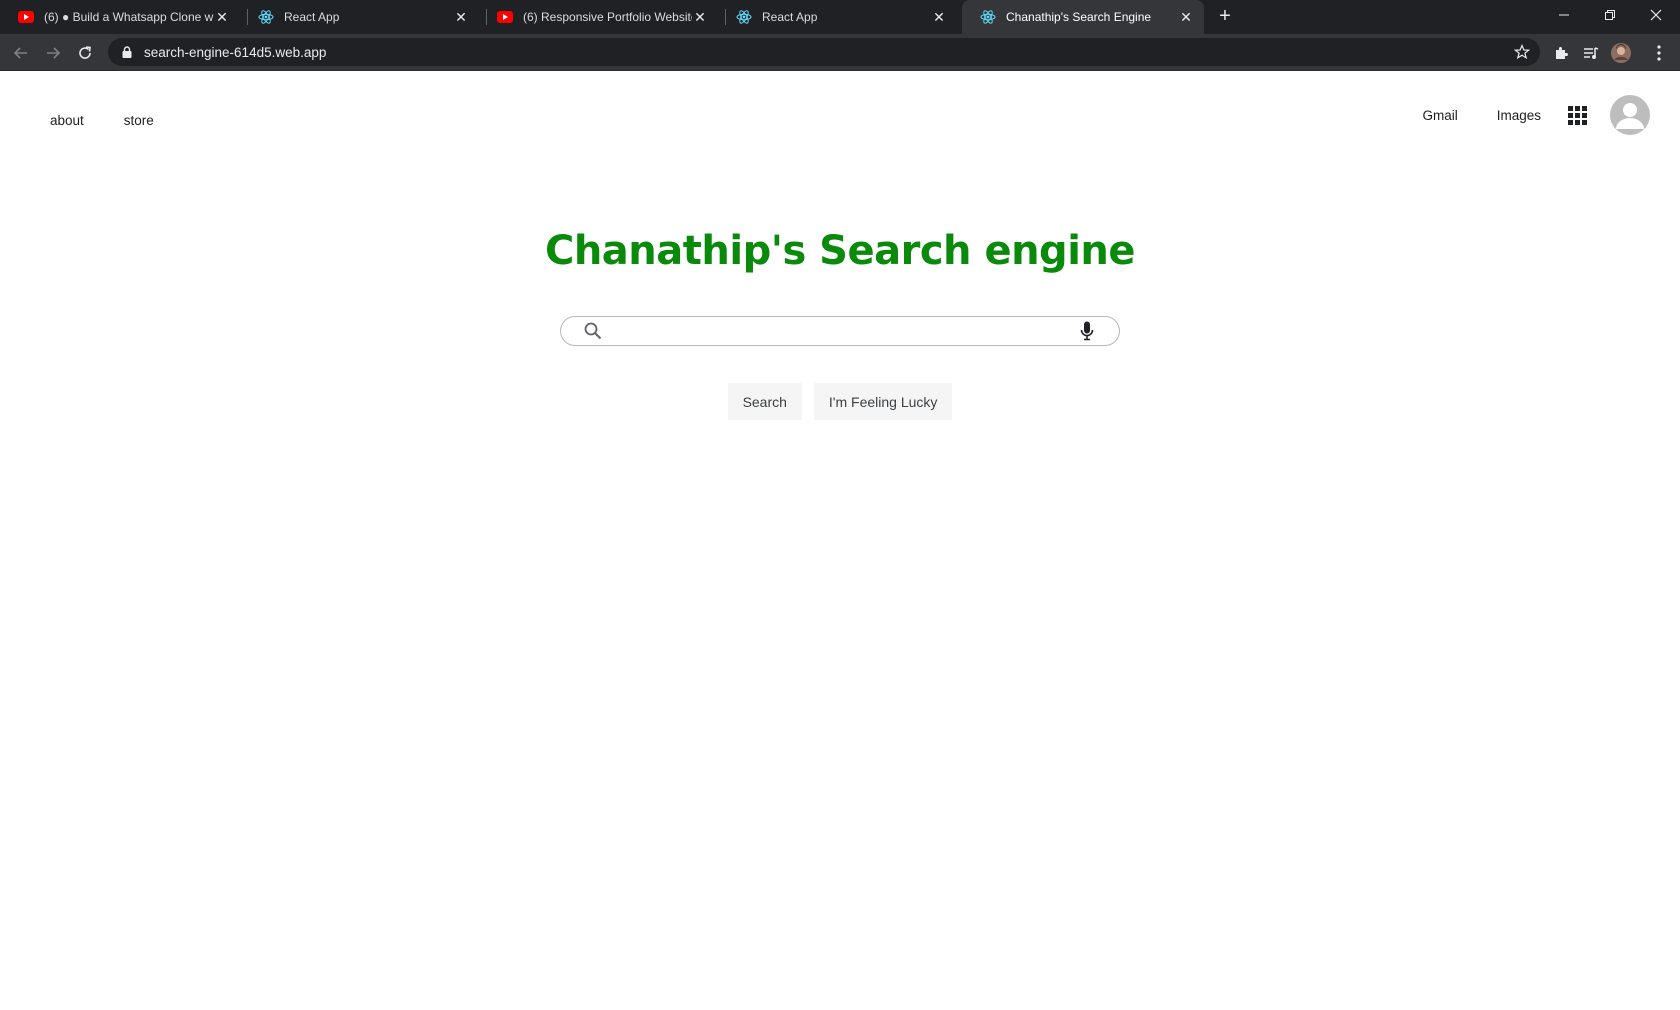 Image resolution: width=1680 pixels, height=1010 pixels. I want to click on forward-button, so click(53, 53).